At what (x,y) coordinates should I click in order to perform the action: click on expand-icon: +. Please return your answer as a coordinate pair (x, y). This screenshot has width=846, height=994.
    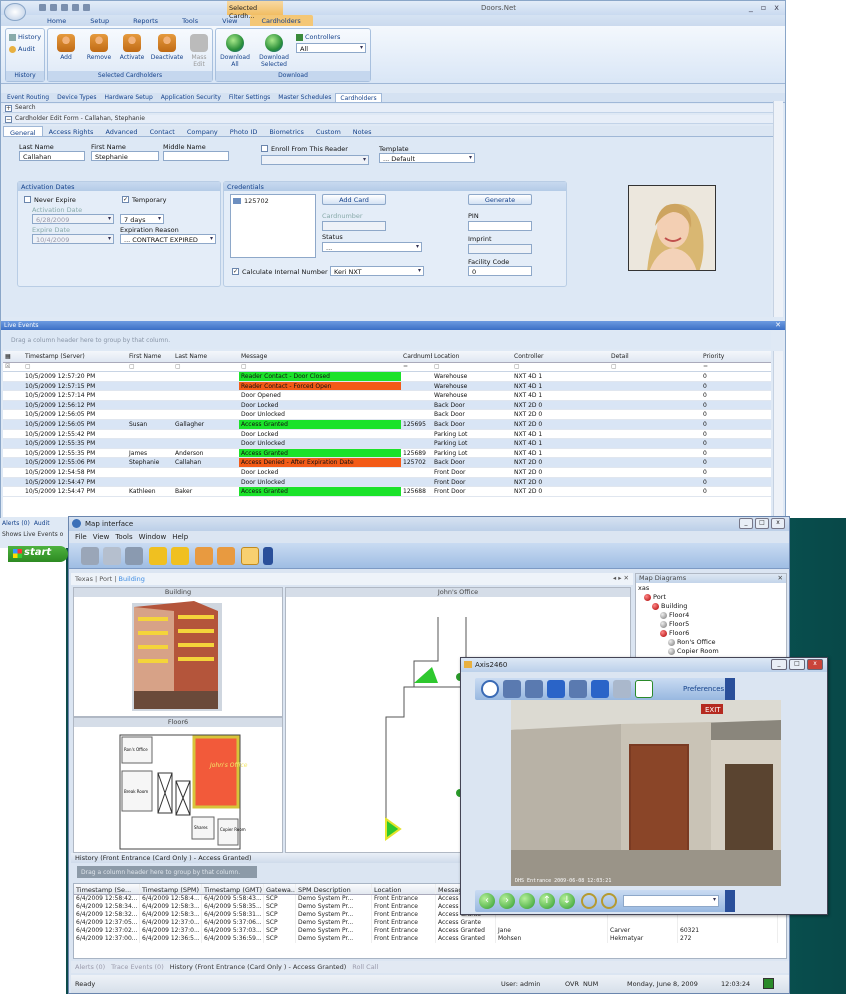
    Looking at the image, I should click on (8, 108).